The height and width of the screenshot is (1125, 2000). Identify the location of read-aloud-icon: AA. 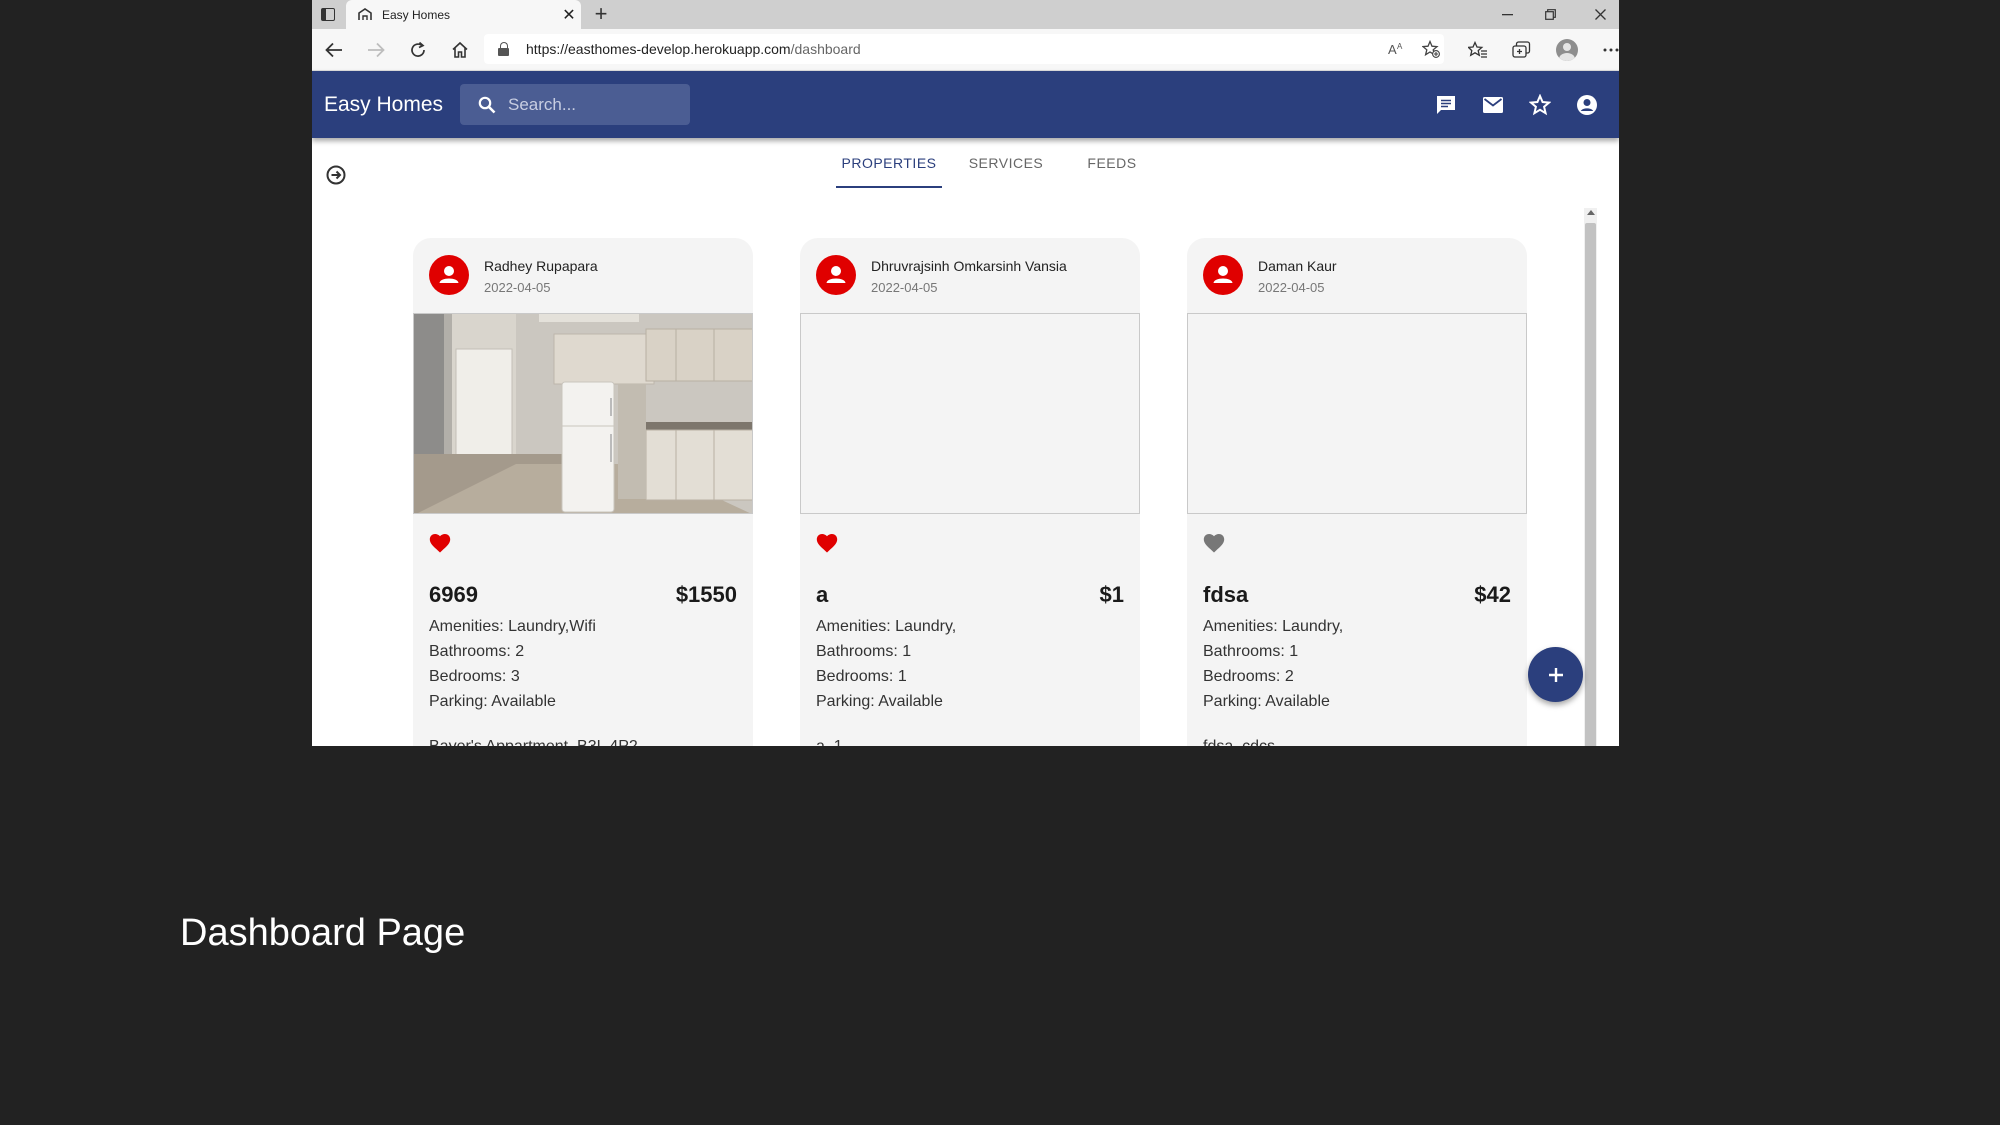
(1397, 49).